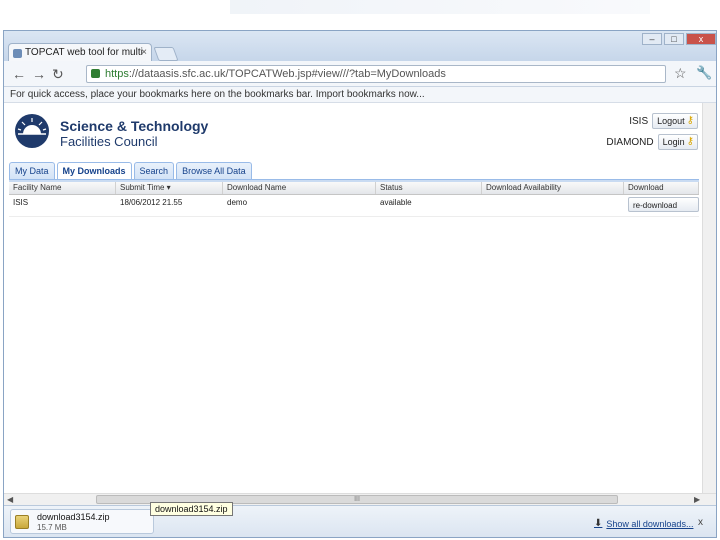 Image resolution: width=720 pixels, height=540 pixels. What do you see at coordinates (701, 39) in the screenshot?
I see `close-window-button: x` at bounding box center [701, 39].